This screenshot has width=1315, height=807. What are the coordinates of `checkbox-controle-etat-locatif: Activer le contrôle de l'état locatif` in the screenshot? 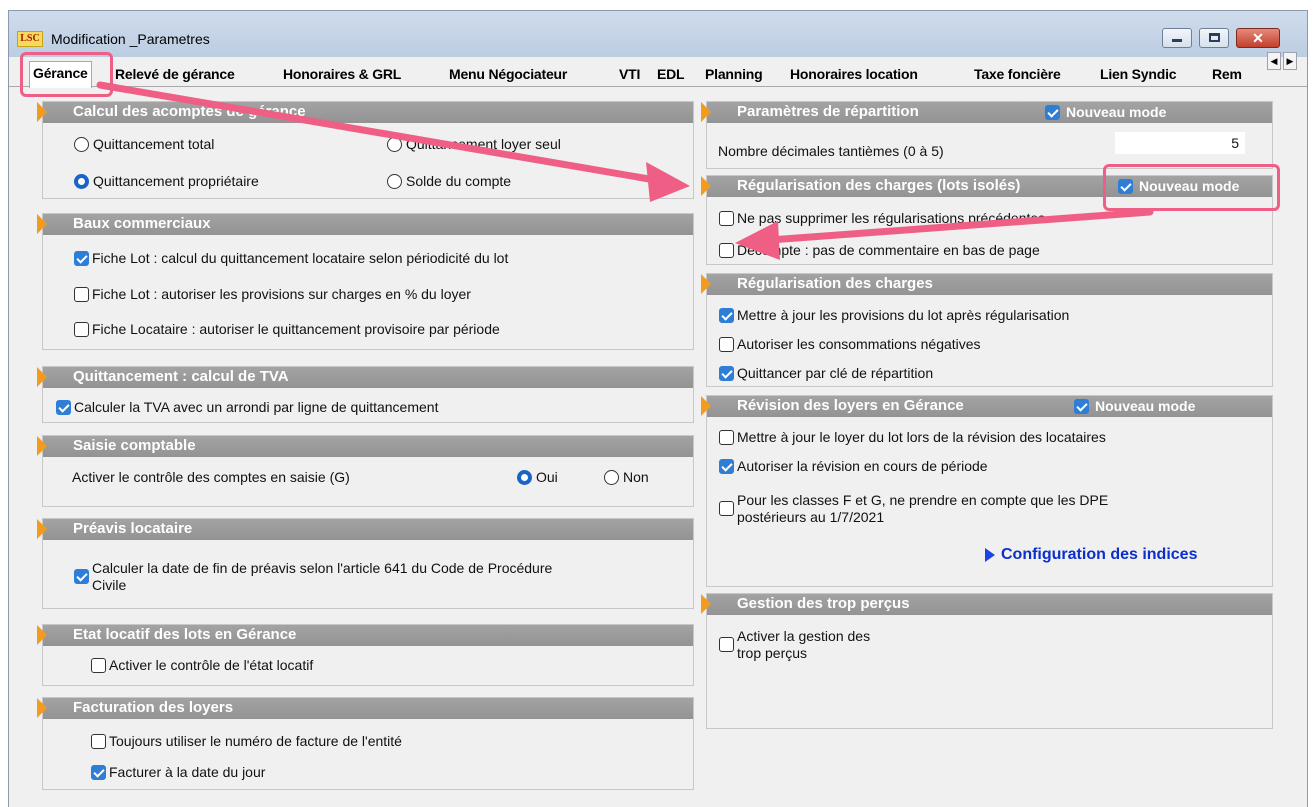 It's located at (202, 665).